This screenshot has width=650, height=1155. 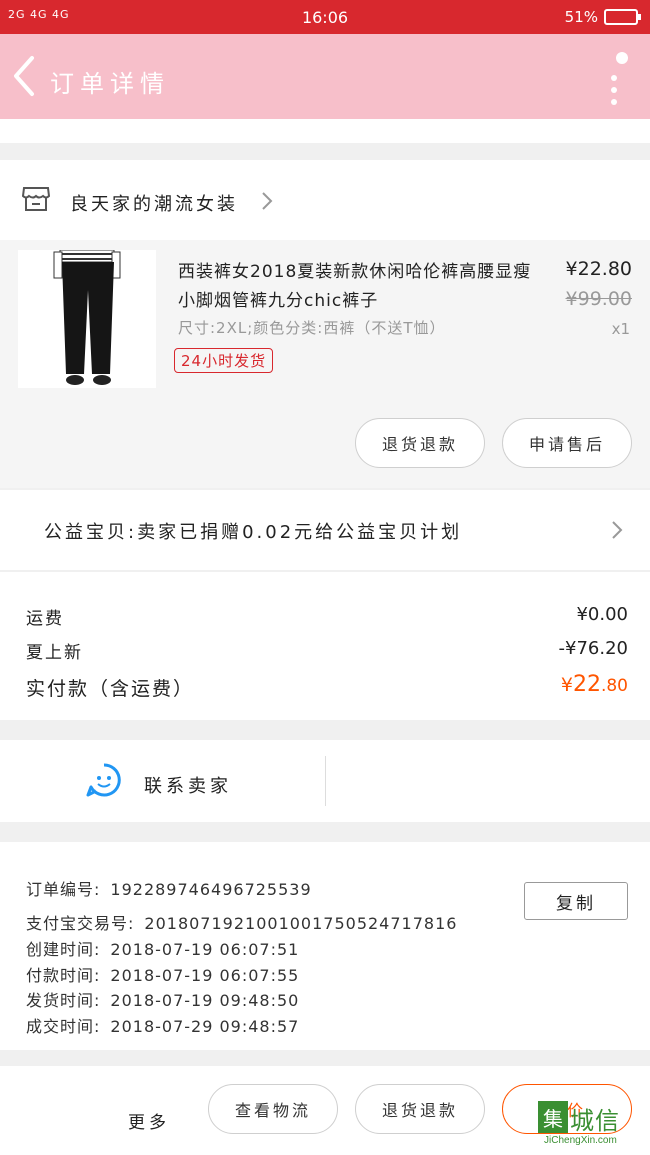 What do you see at coordinates (567, 443) in the screenshot?
I see `after-sale-button: 申请售后` at bounding box center [567, 443].